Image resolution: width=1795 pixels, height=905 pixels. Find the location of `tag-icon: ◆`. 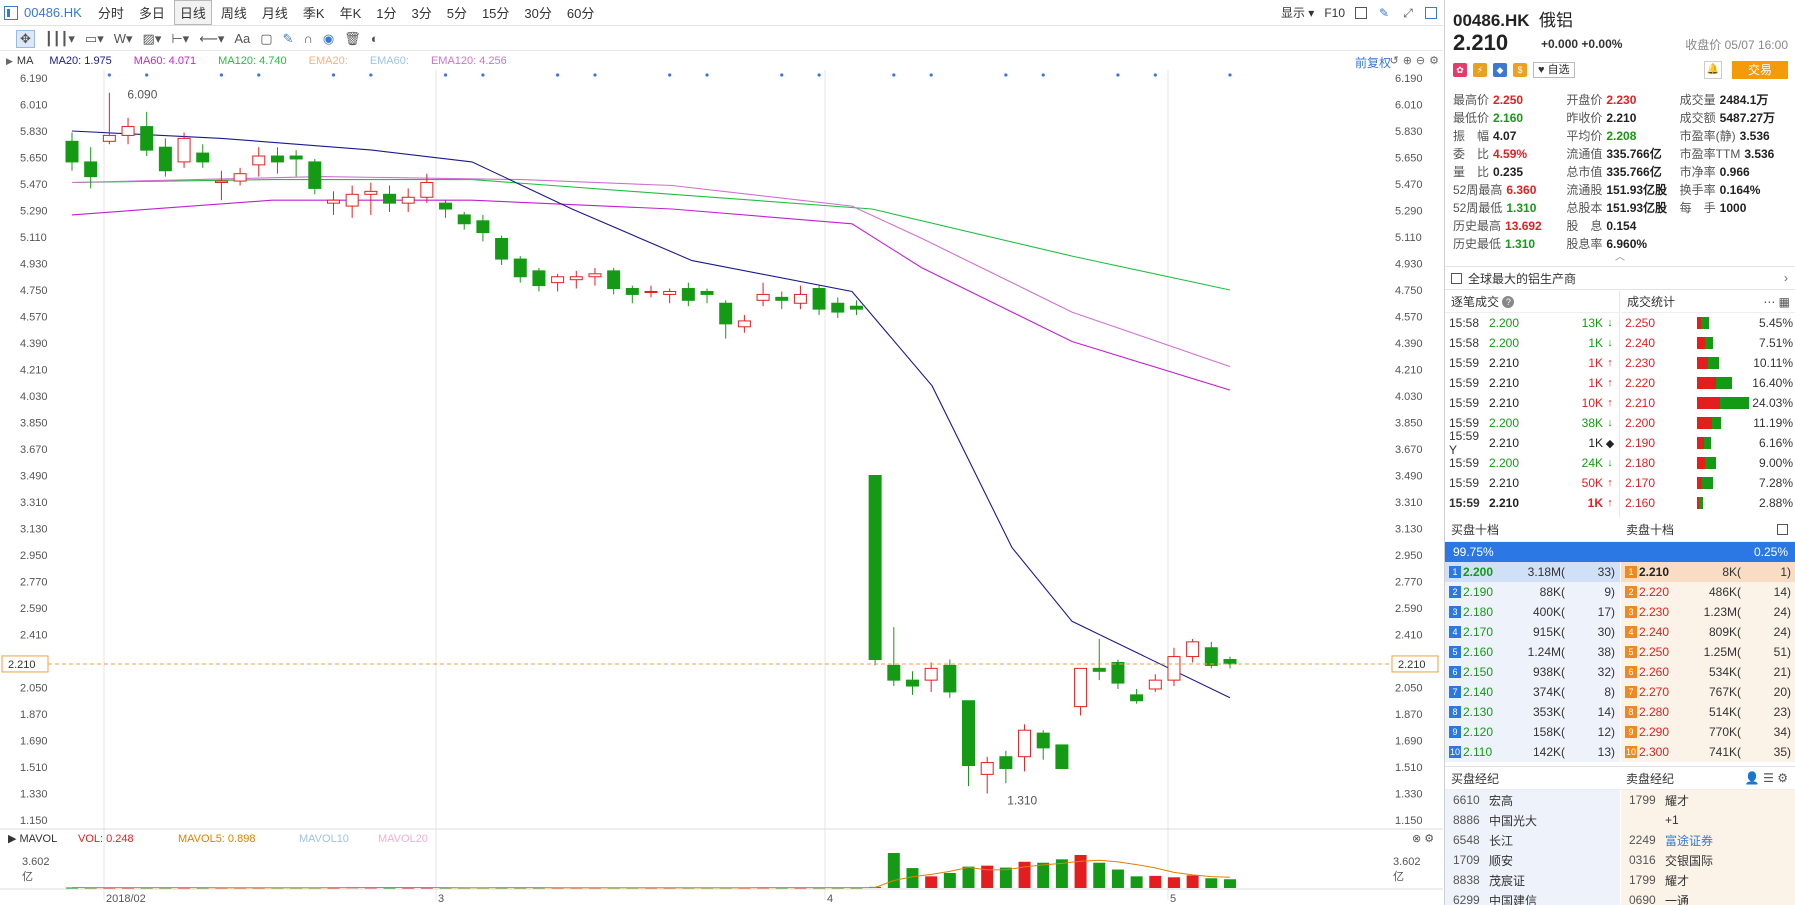

tag-icon: ◆ is located at coordinates (1500, 70).